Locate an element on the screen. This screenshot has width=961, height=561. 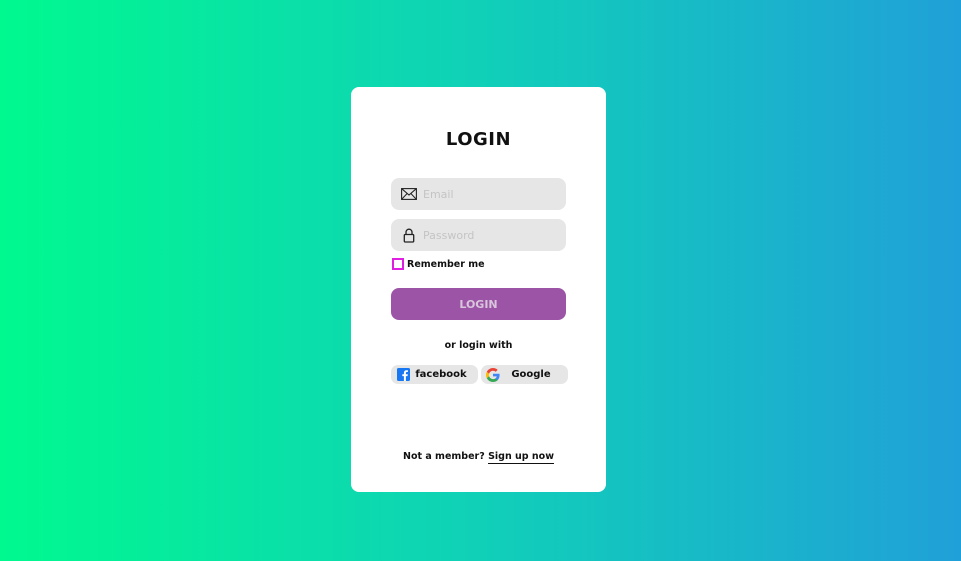
facebook-label: facebook is located at coordinates (441, 374).